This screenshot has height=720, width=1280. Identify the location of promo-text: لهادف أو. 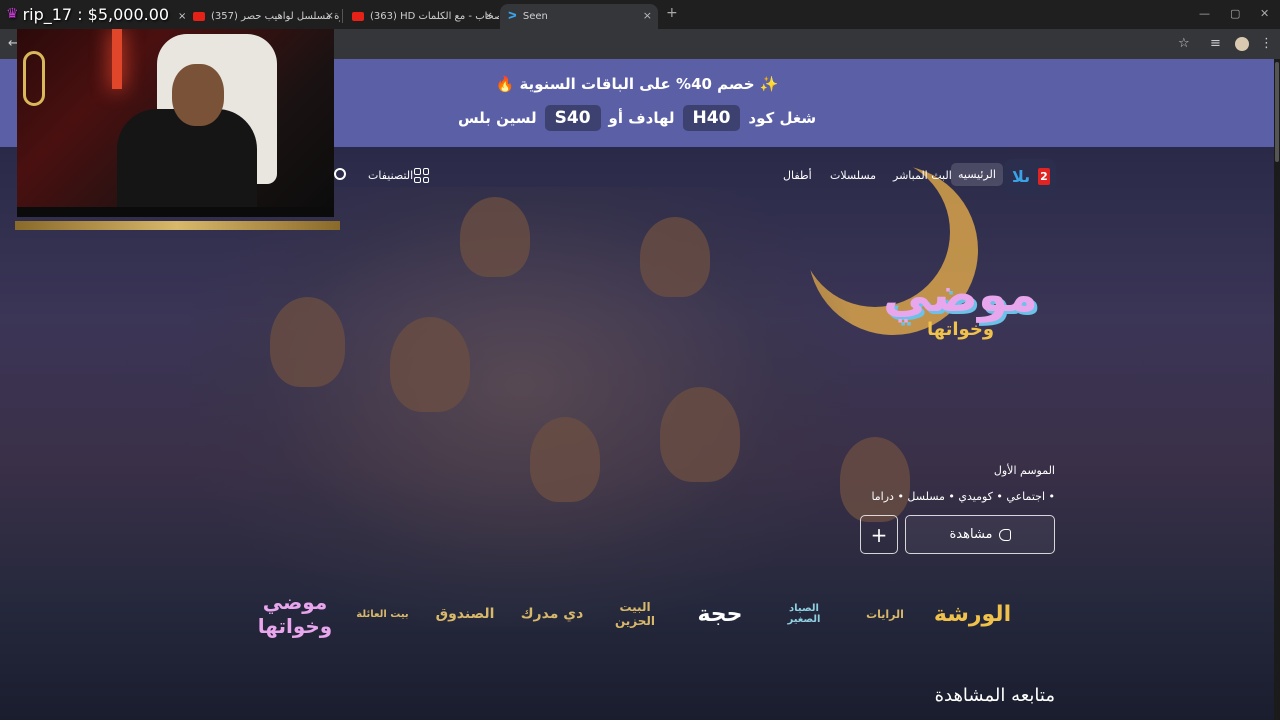
(641, 118).